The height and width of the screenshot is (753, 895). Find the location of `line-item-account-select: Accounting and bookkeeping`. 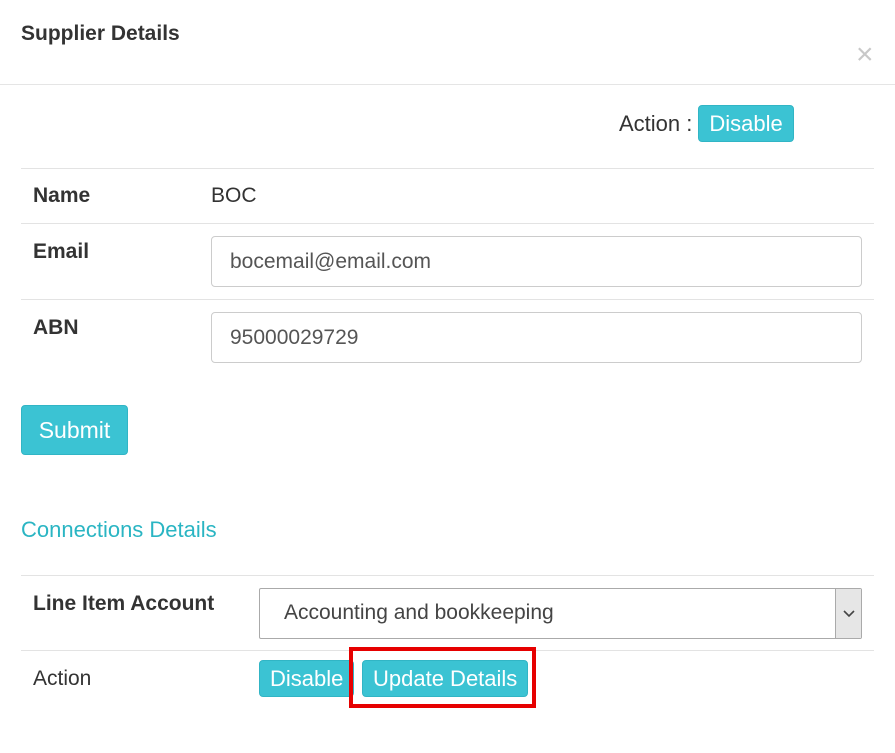

line-item-account-select: Accounting and bookkeeping is located at coordinates (560, 613).